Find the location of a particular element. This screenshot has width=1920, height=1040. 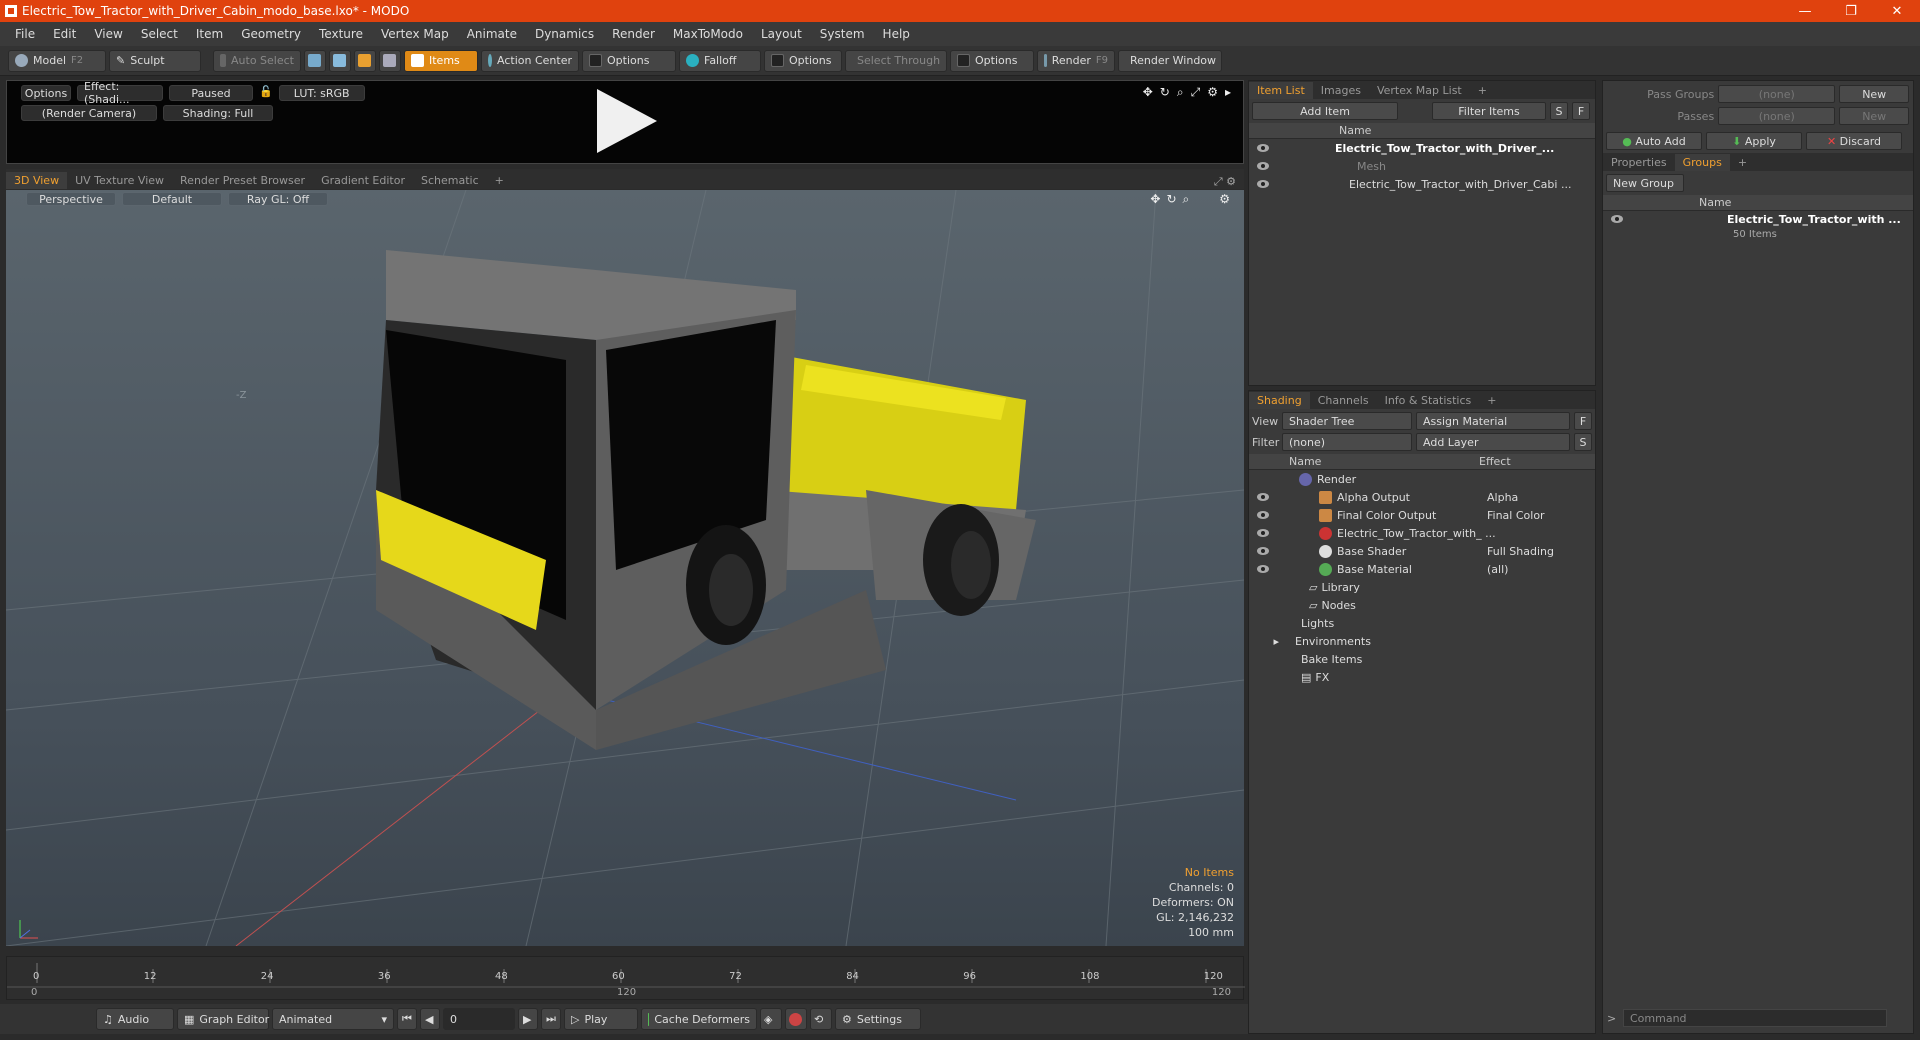

maximize-button: ❐ is located at coordinates (1851, 11).